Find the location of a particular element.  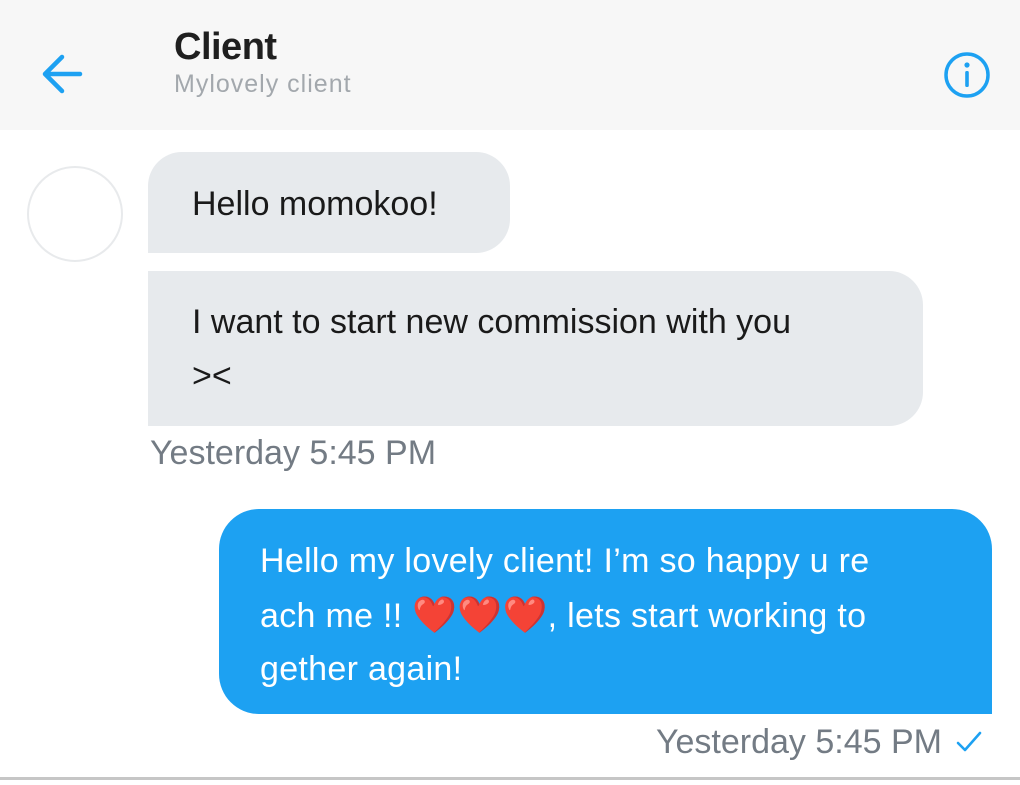

message-text: I want to start new commission with you is located at coordinates (492, 322).